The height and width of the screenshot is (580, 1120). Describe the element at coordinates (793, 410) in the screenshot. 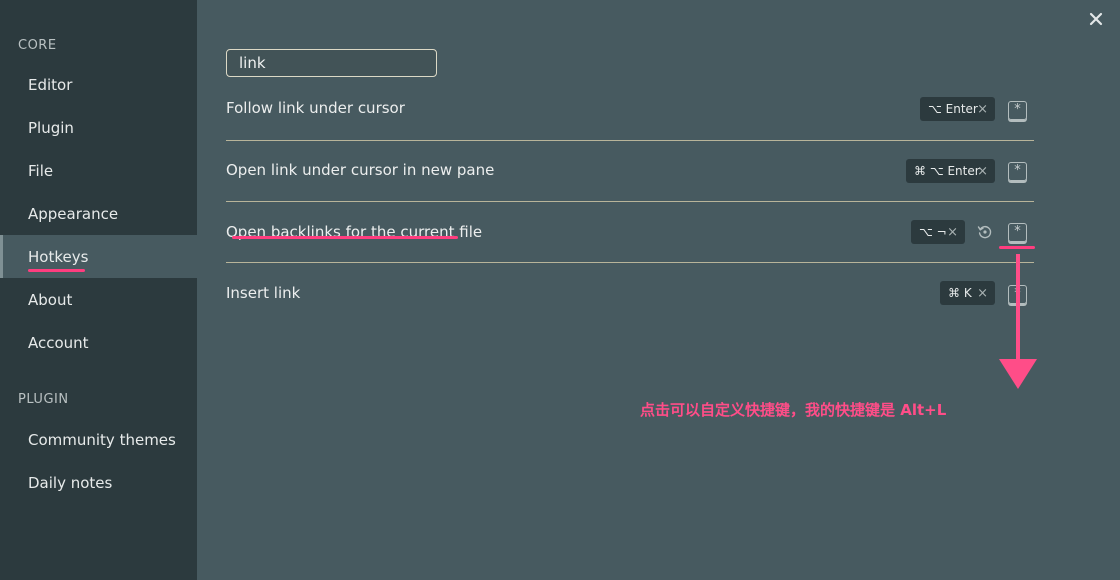

I see `annotation-text: 点击可以自定义快捷键，我的快捷键是 Alt+L` at that location.